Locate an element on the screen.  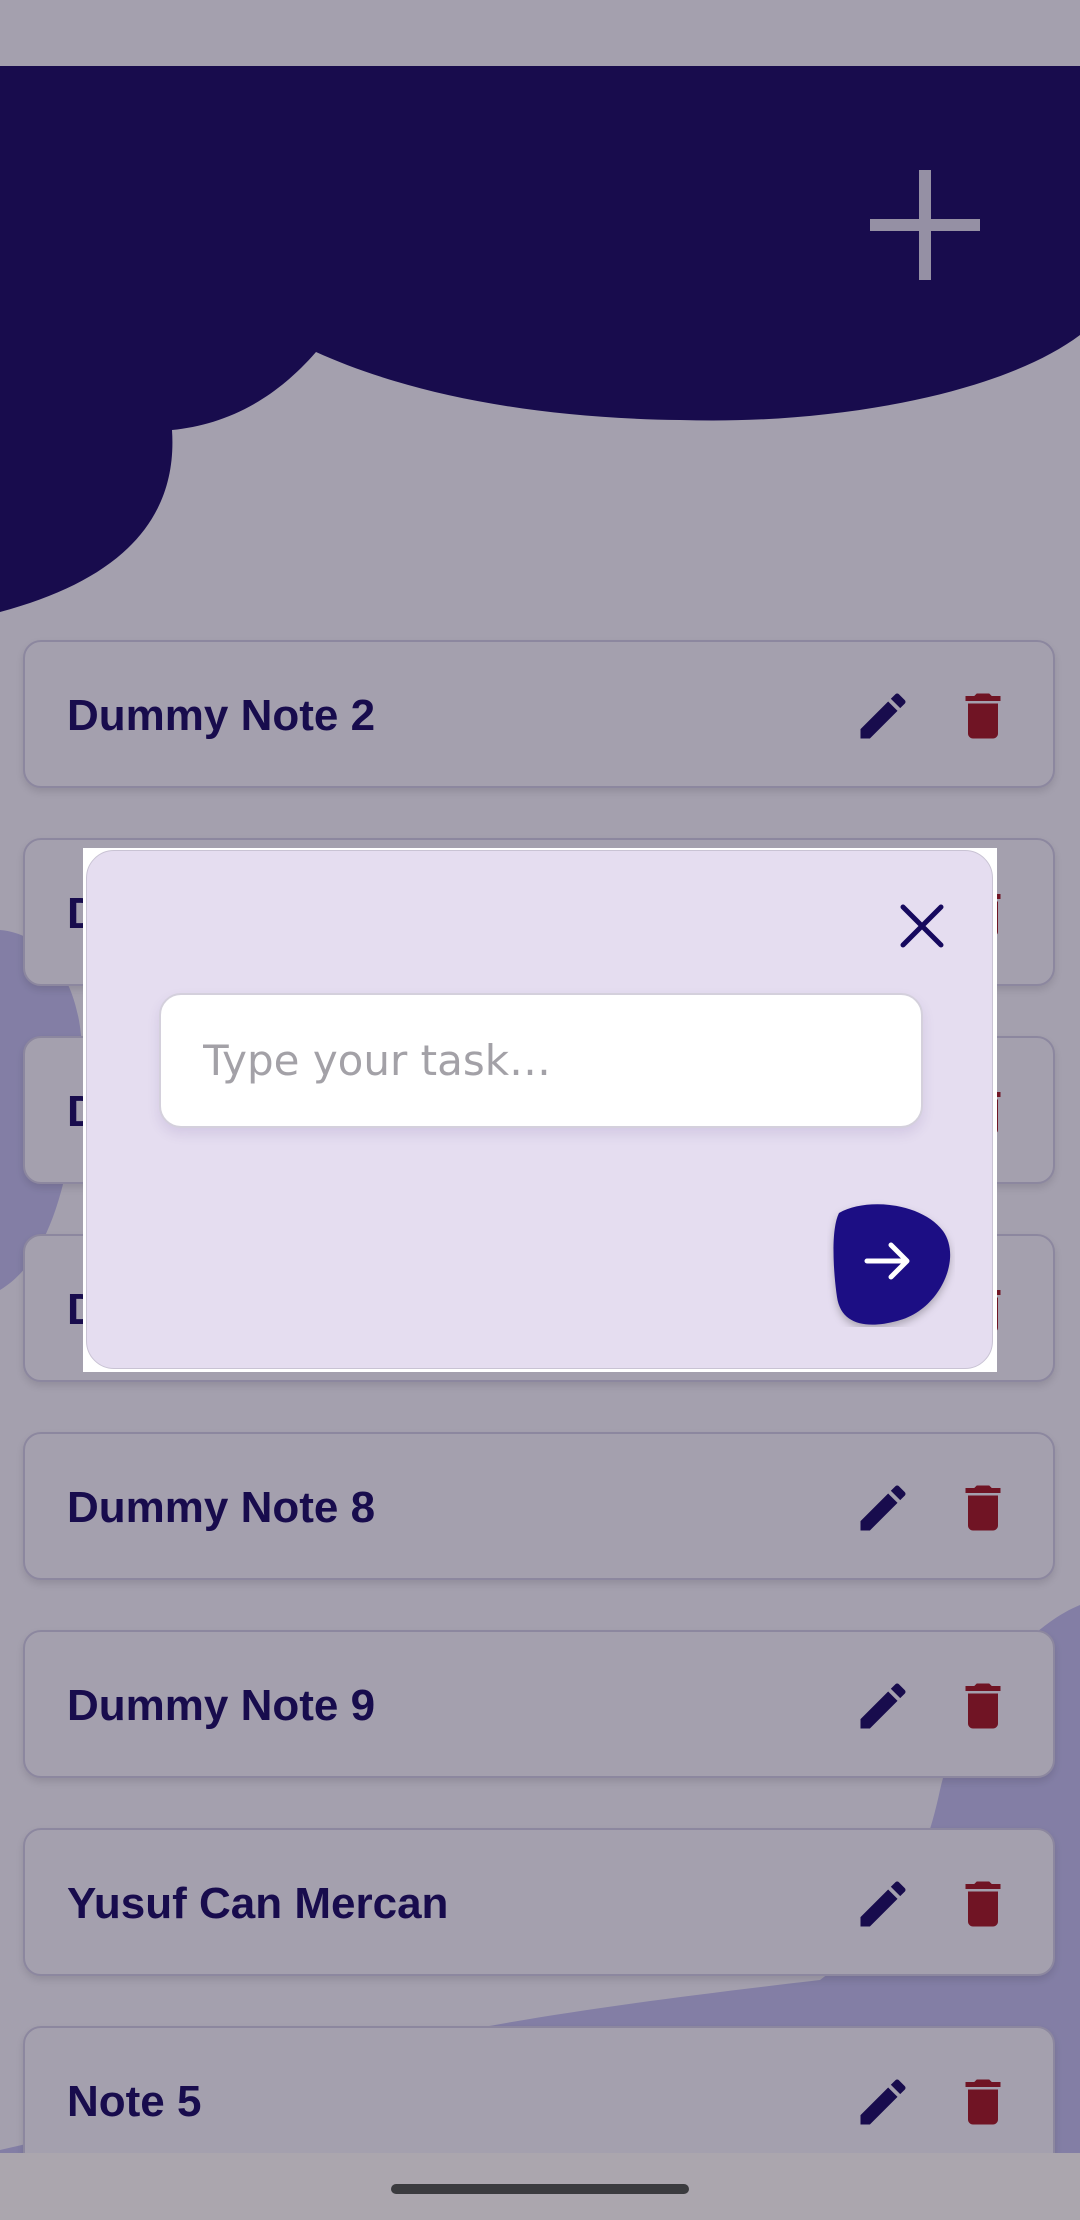
close-icon is located at coordinates (922, 926).